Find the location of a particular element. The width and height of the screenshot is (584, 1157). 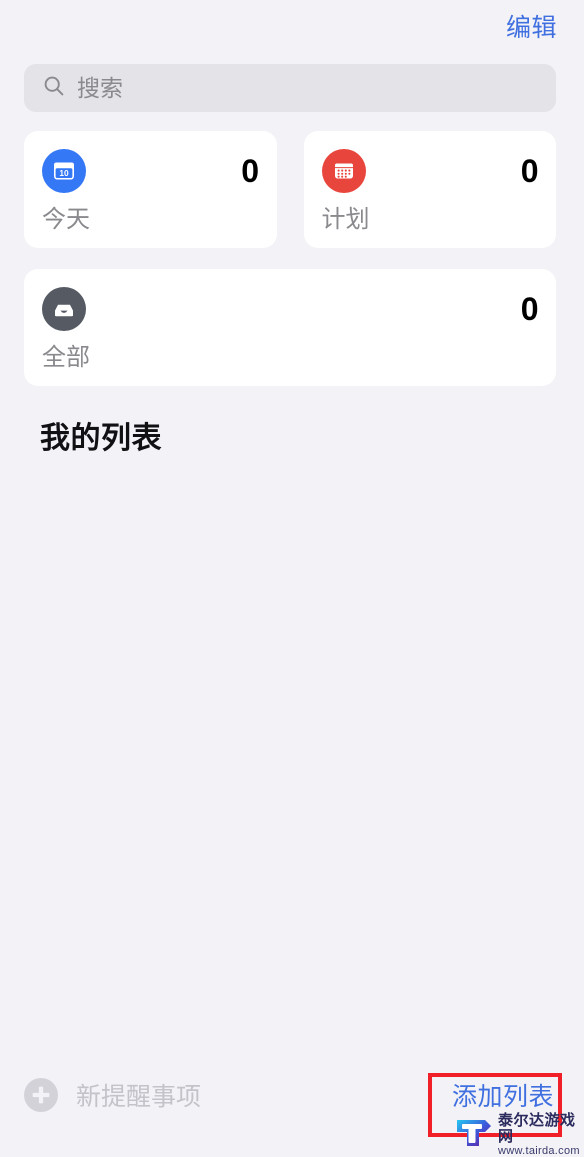

smart-list-label: 全部 is located at coordinates (290, 358).